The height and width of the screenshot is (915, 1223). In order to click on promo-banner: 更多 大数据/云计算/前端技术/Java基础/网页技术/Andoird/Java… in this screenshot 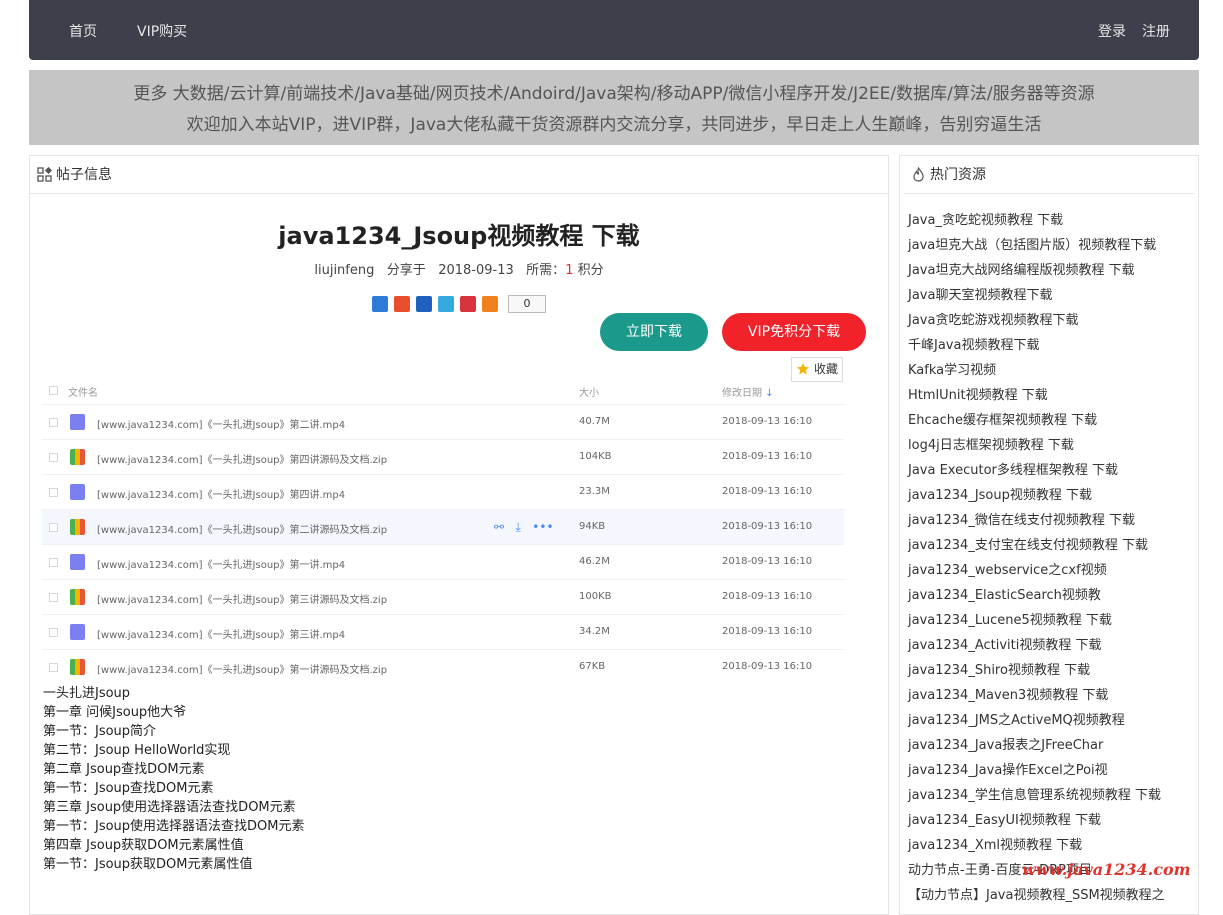, I will do `click(614, 107)`.